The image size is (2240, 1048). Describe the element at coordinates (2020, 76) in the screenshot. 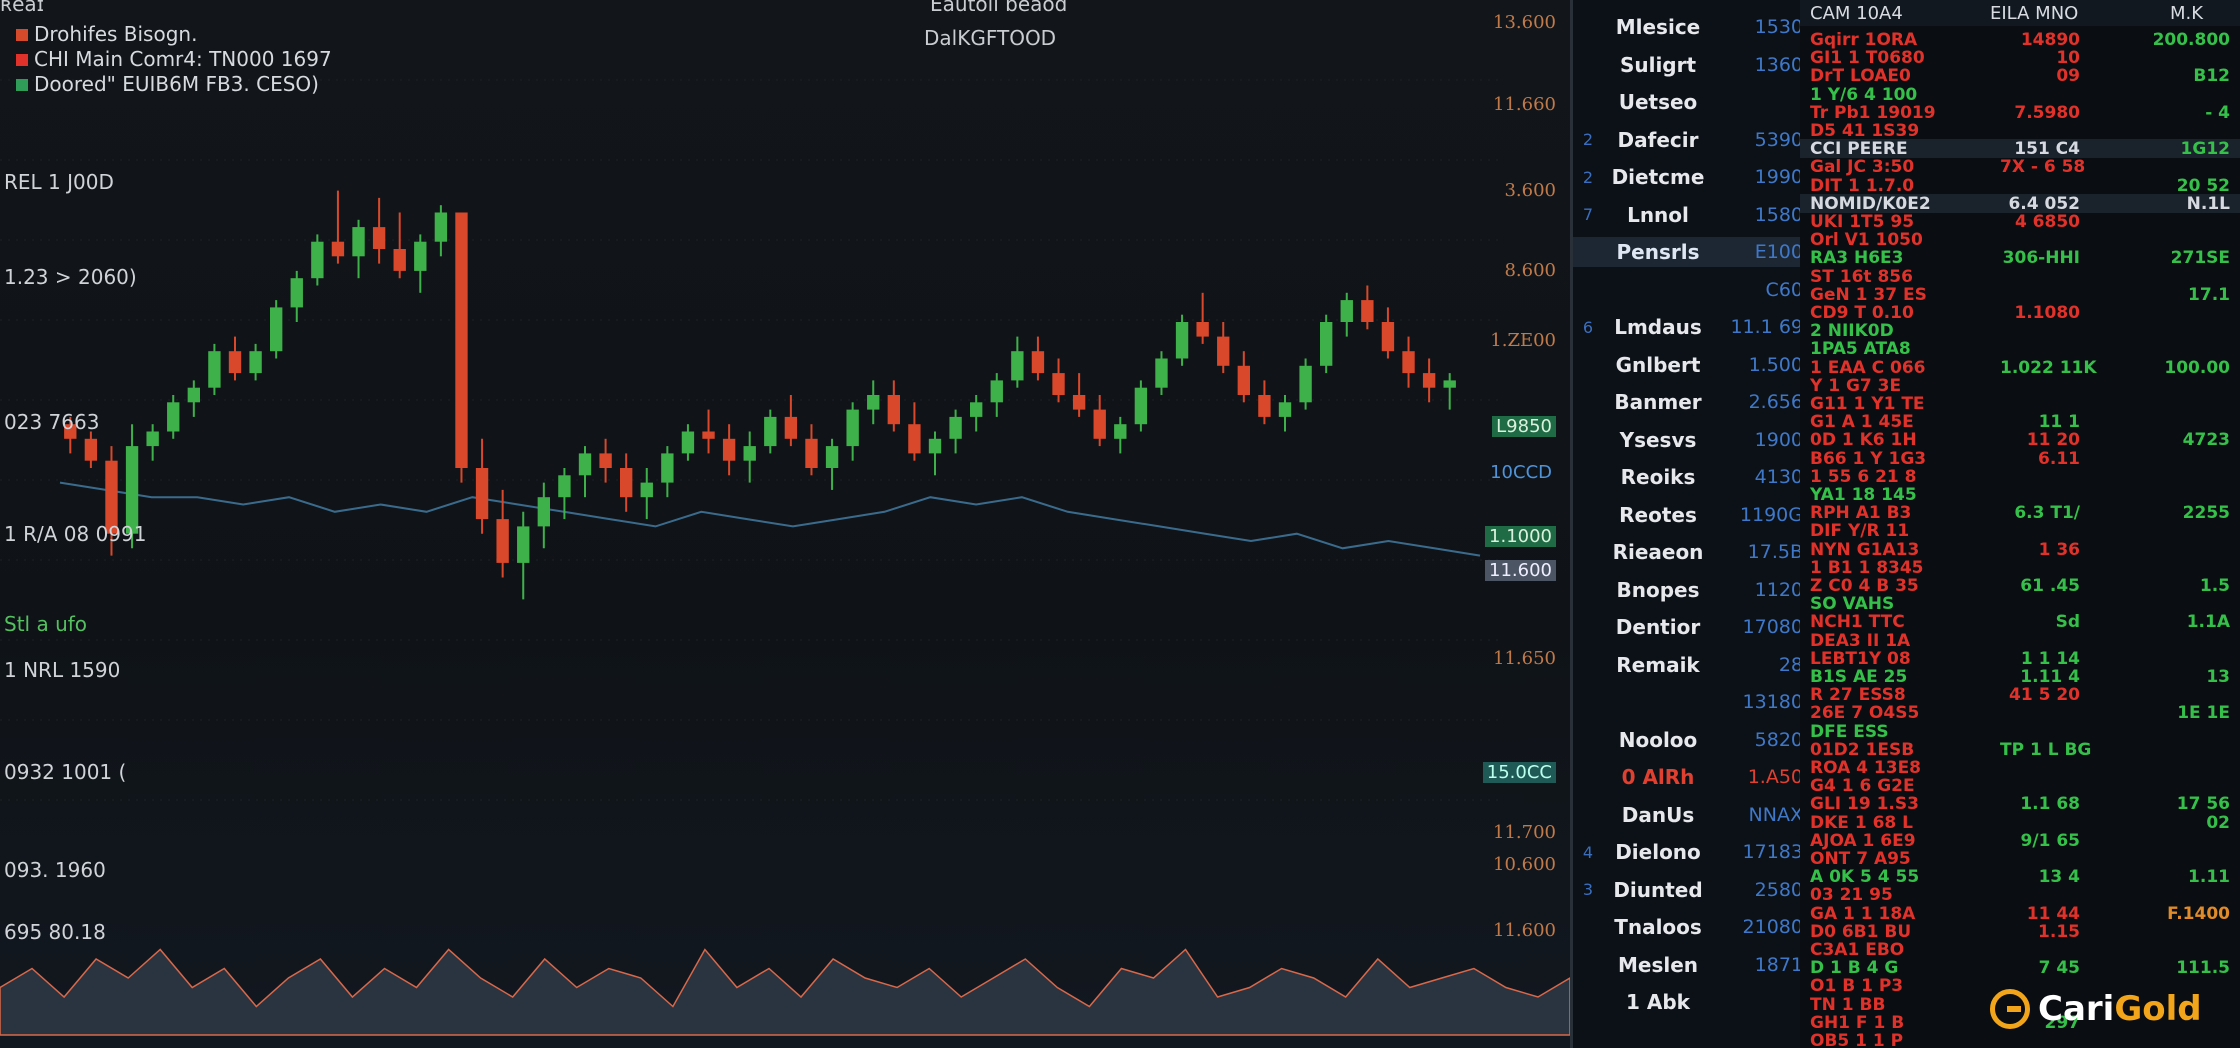

I see `order-book-row: DrT LOAE0 09 B12` at that location.